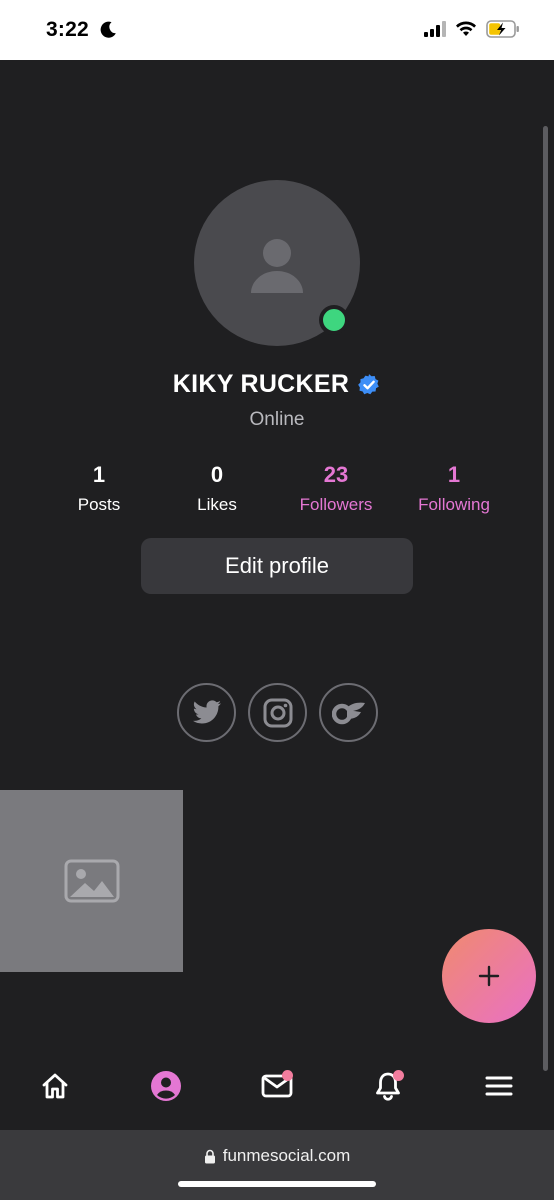 The width and height of the screenshot is (554, 1200). What do you see at coordinates (277, 419) in the screenshot?
I see `online-status: Online` at bounding box center [277, 419].